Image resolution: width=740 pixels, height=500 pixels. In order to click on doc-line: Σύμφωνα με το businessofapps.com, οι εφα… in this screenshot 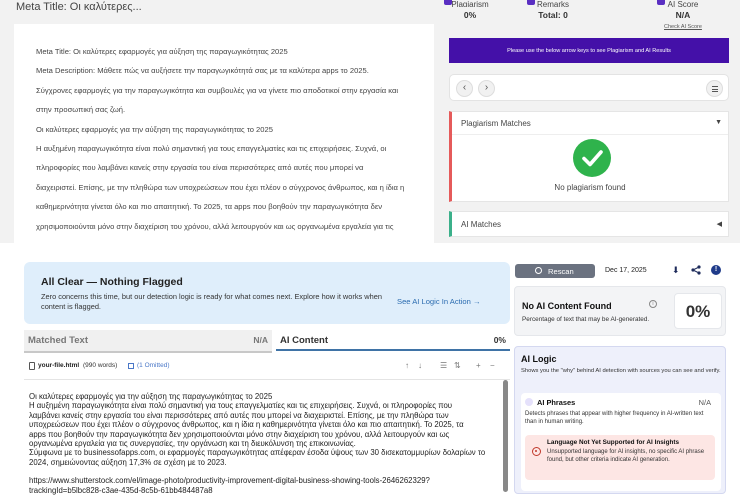, I will do `click(257, 453)`.